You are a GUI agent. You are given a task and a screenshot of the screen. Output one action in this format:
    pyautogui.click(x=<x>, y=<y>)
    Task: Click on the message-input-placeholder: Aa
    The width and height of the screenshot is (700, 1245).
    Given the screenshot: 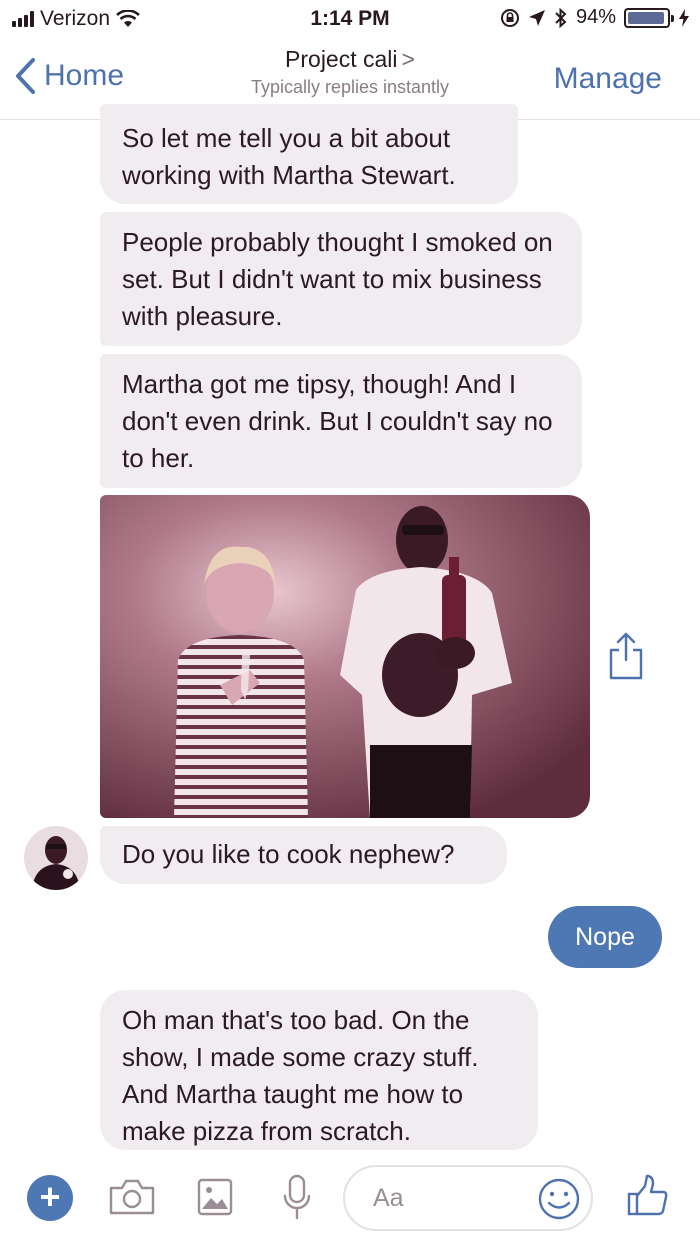 What is the action you would take?
    pyautogui.click(x=388, y=1198)
    